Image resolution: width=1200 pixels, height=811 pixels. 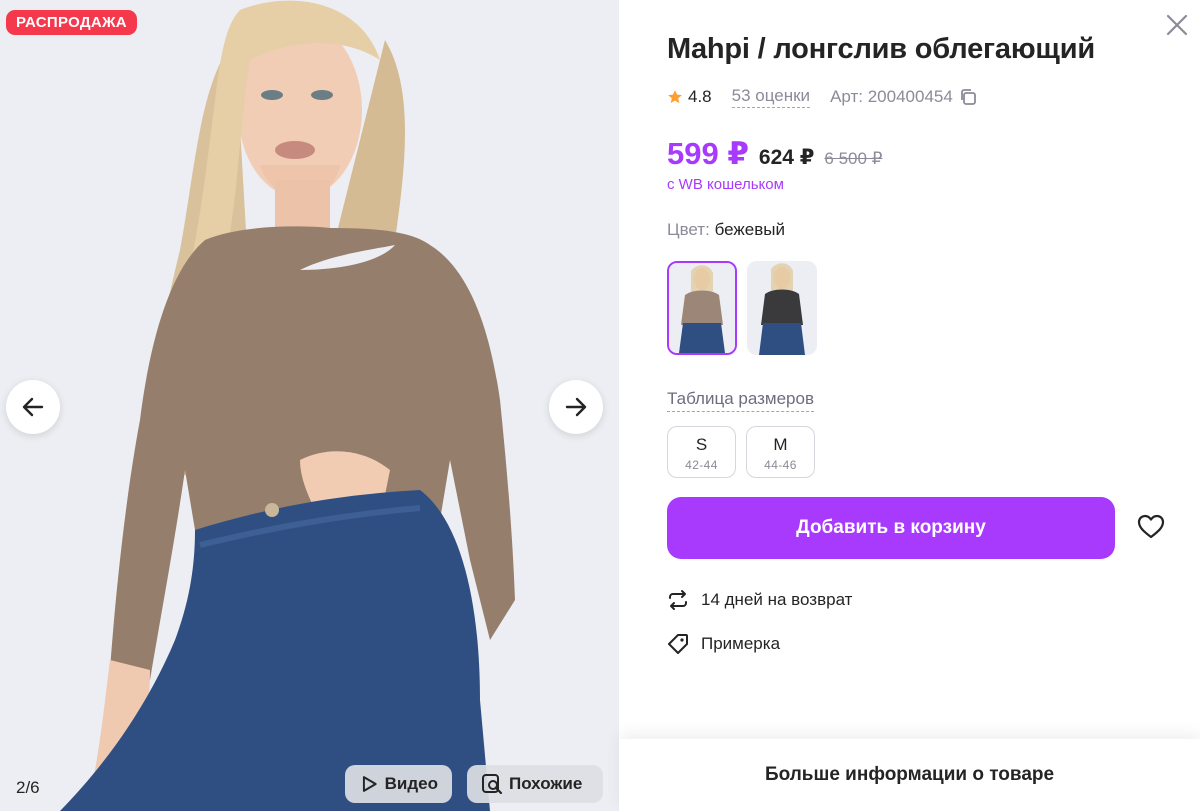 I want to click on fitting-option-label: Примерка, so click(x=741, y=643).